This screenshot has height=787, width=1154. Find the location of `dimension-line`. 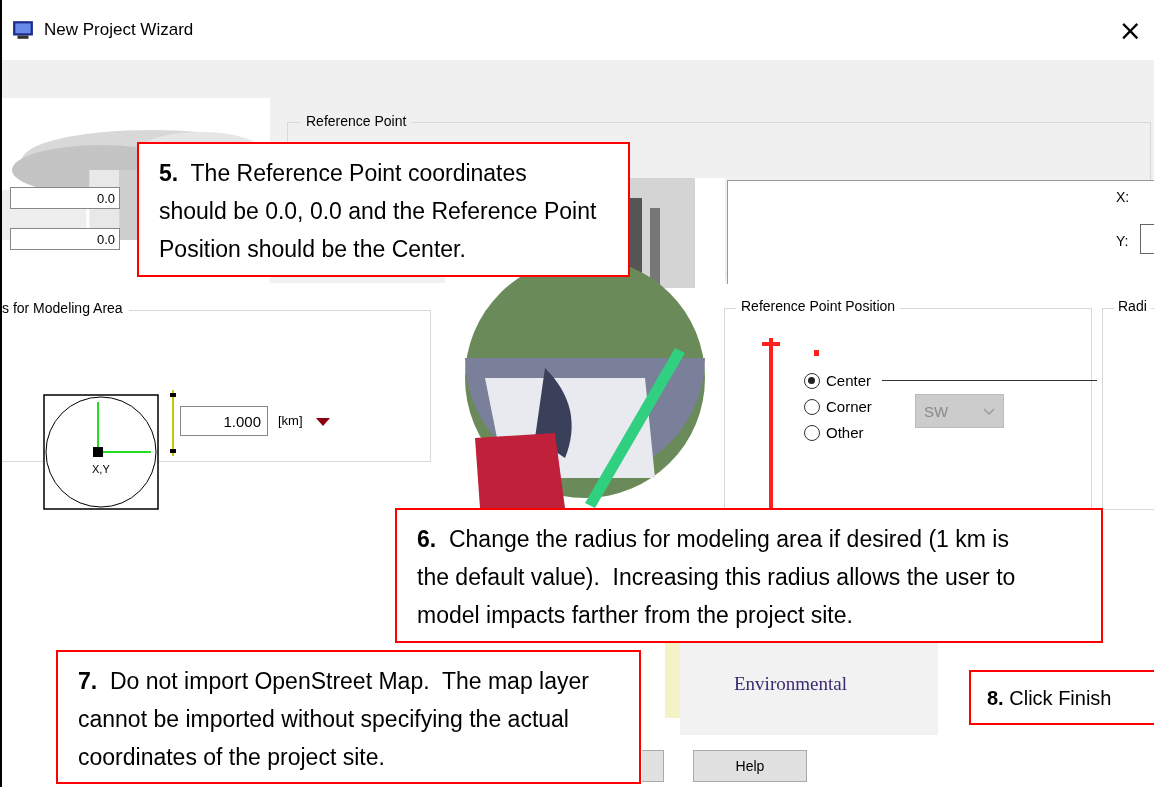

dimension-line is located at coordinates (173, 423).